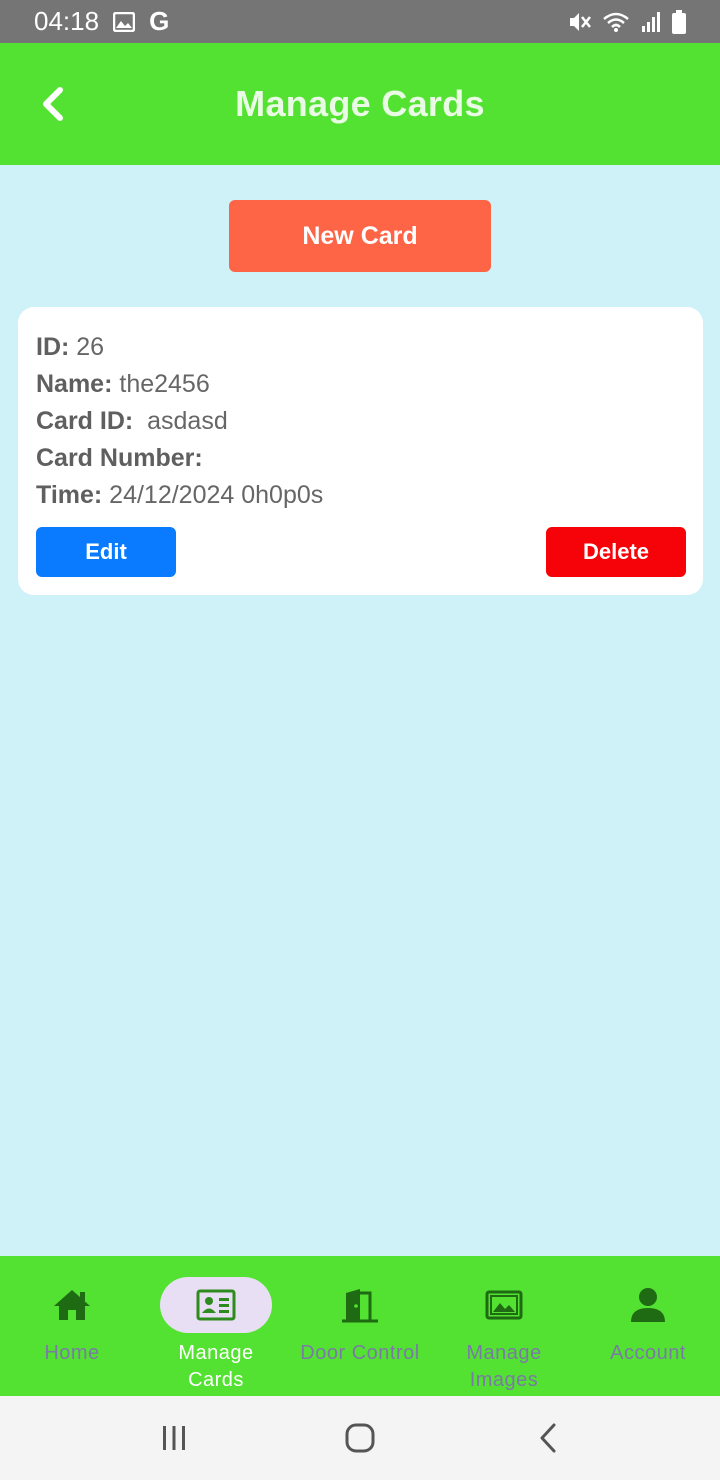  Describe the element at coordinates (616, 22) in the screenshot. I see `wifi-icon` at that location.